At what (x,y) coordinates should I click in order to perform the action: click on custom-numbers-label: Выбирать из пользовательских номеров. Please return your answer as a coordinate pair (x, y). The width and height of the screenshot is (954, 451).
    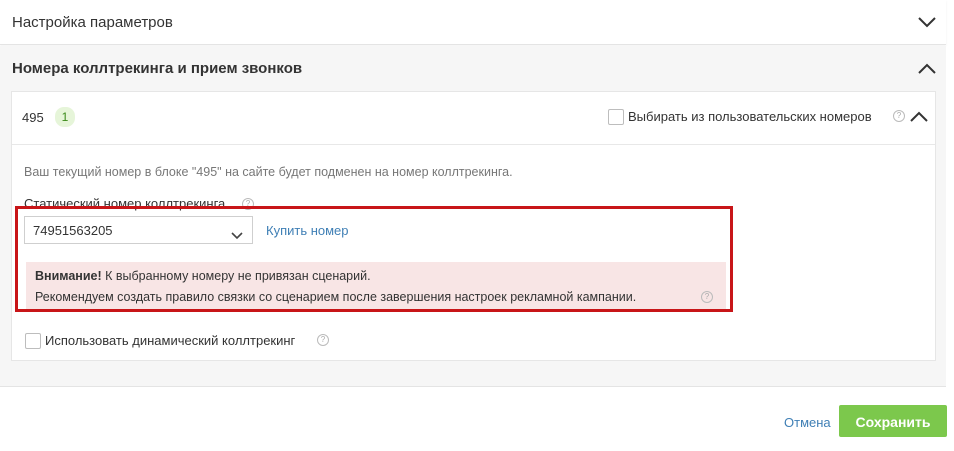
    Looking at the image, I should click on (750, 116).